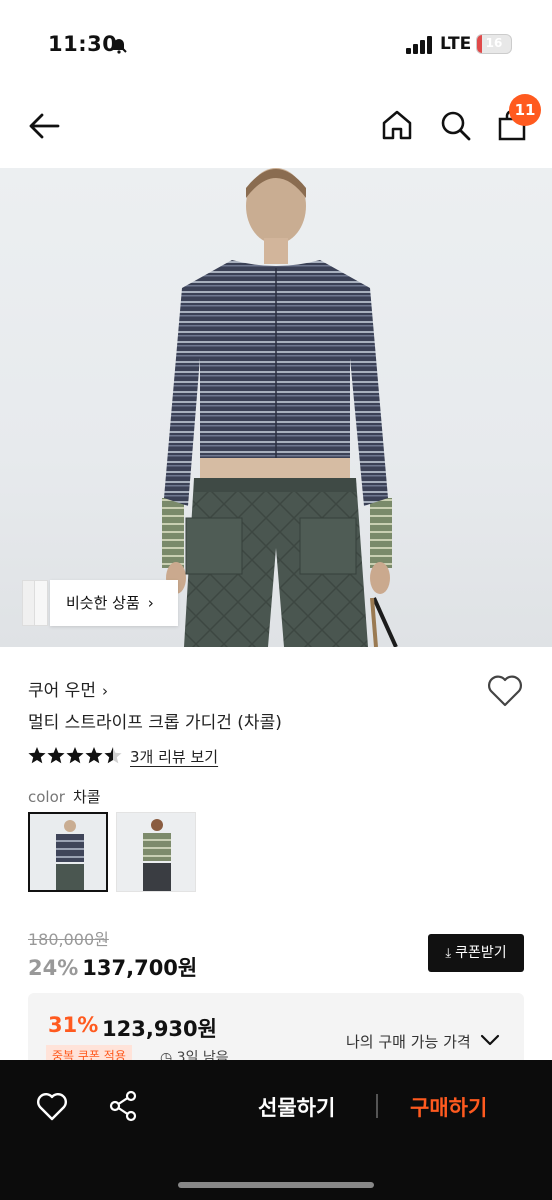 Image resolution: width=552 pixels, height=1200 pixels. What do you see at coordinates (397, 125) in the screenshot?
I see `home-icon` at bounding box center [397, 125].